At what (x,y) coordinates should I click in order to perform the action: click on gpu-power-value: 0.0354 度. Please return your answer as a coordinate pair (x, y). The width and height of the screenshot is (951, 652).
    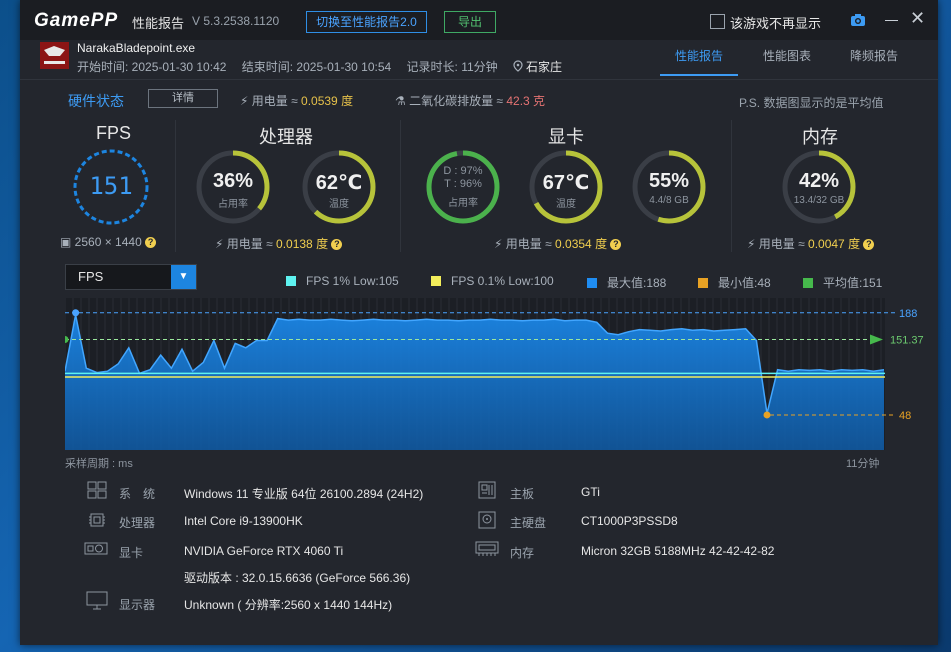
    Looking at the image, I should click on (581, 244).